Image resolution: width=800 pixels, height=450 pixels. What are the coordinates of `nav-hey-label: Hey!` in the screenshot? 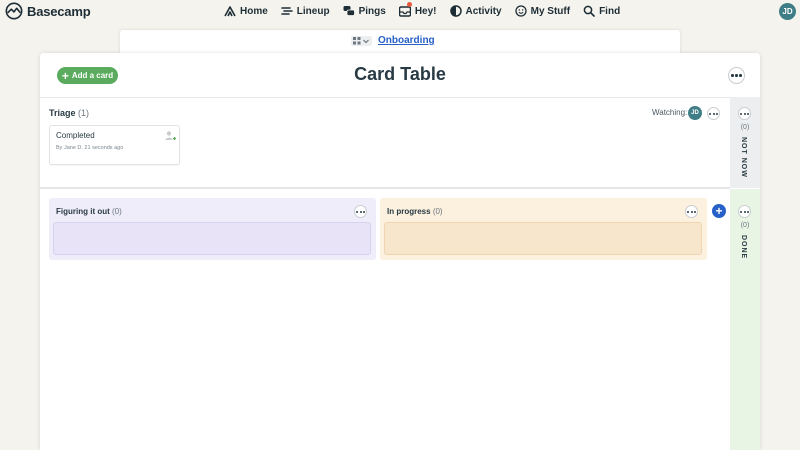 It's located at (425, 11).